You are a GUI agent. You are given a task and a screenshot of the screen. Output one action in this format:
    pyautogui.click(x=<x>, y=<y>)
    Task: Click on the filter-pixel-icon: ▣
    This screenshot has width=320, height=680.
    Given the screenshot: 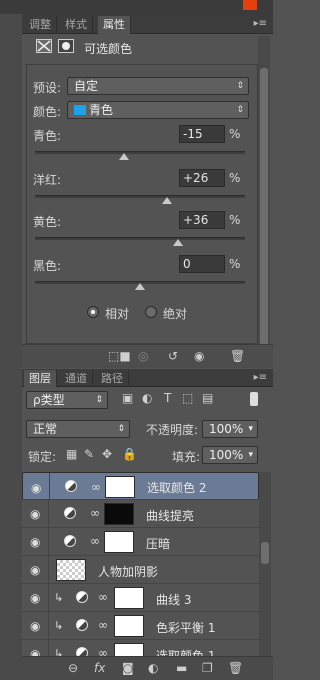 What is the action you would take?
    pyautogui.click(x=127, y=398)
    